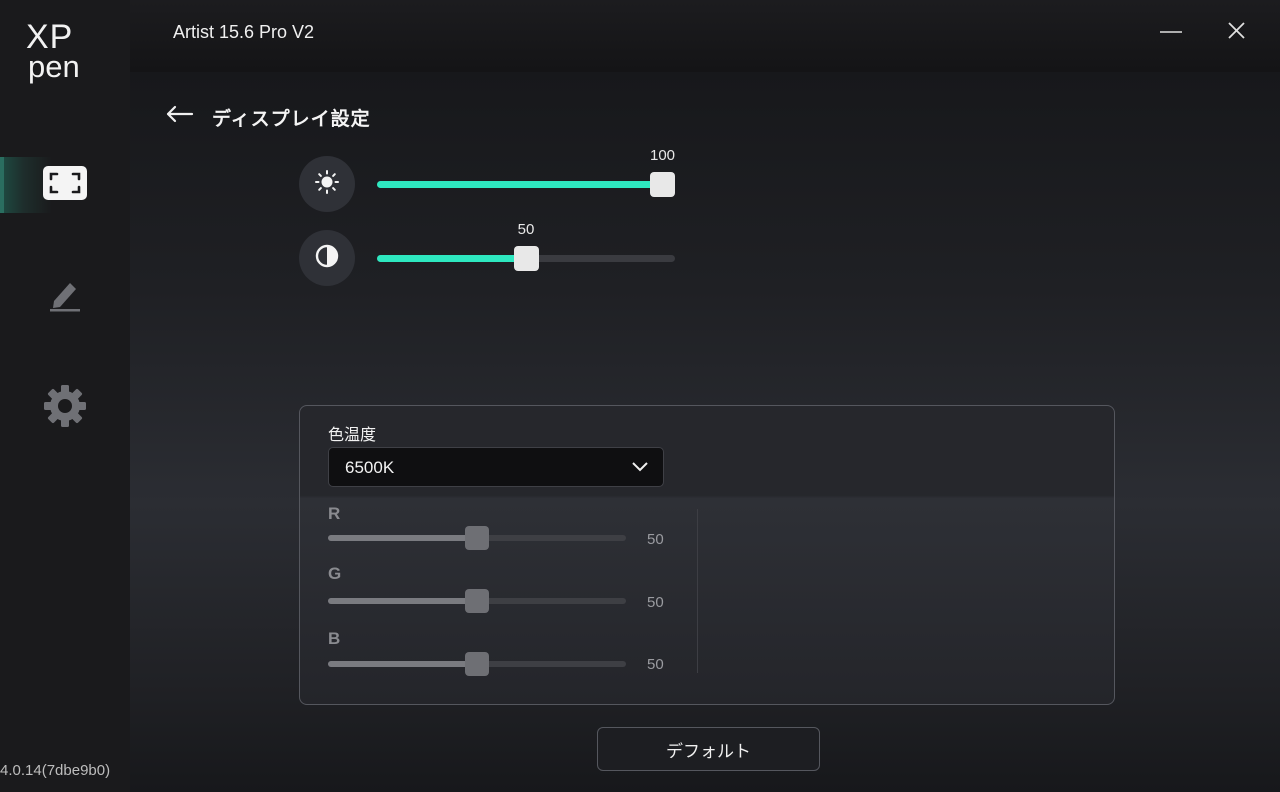  I want to click on back-arrow-icon, so click(181, 118).